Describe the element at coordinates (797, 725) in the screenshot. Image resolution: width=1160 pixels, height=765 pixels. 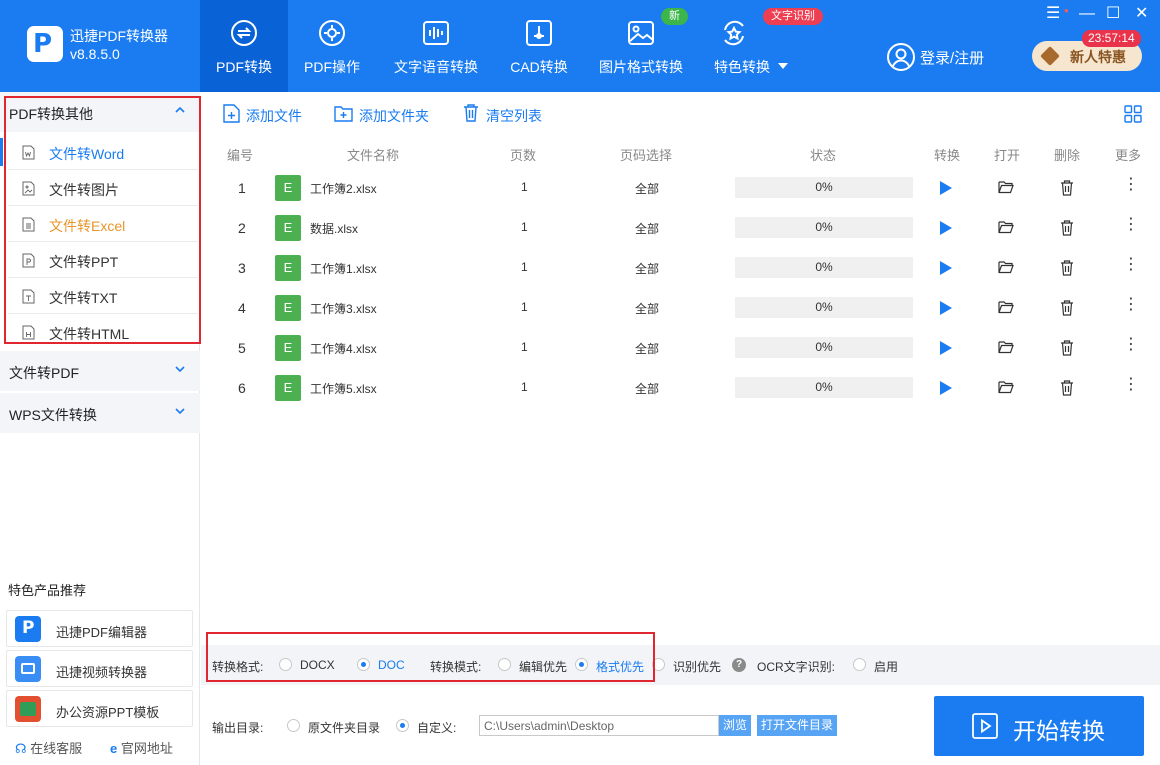
I see `open-folder-button: 打开文件目录` at that location.